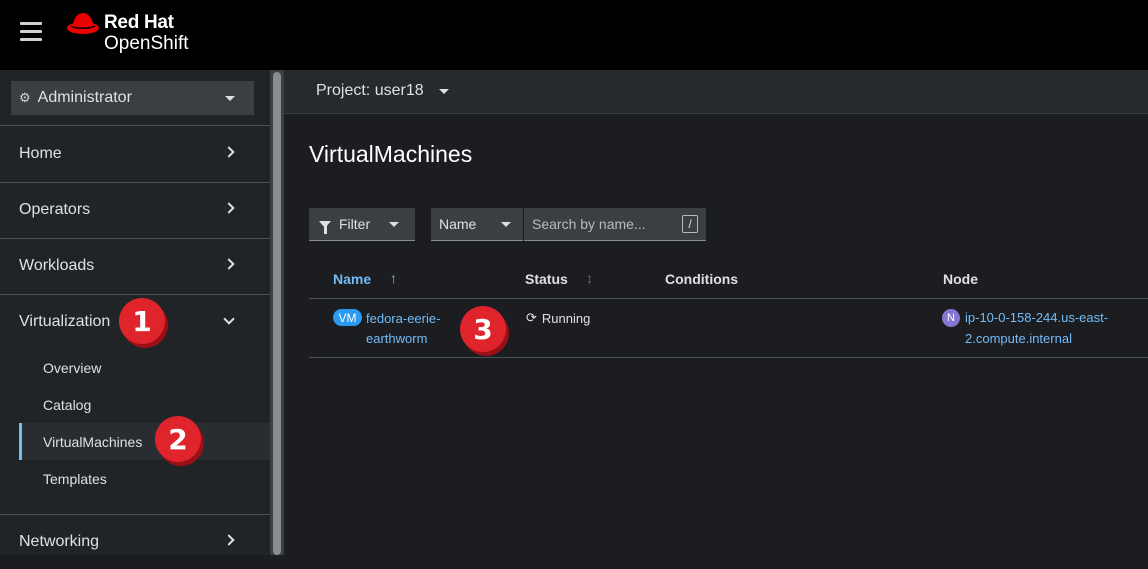 The image size is (1148, 569). What do you see at coordinates (144, 367) in the screenshot?
I see `sidebar-subitem-overview: Overview` at bounding box center [144, 367].